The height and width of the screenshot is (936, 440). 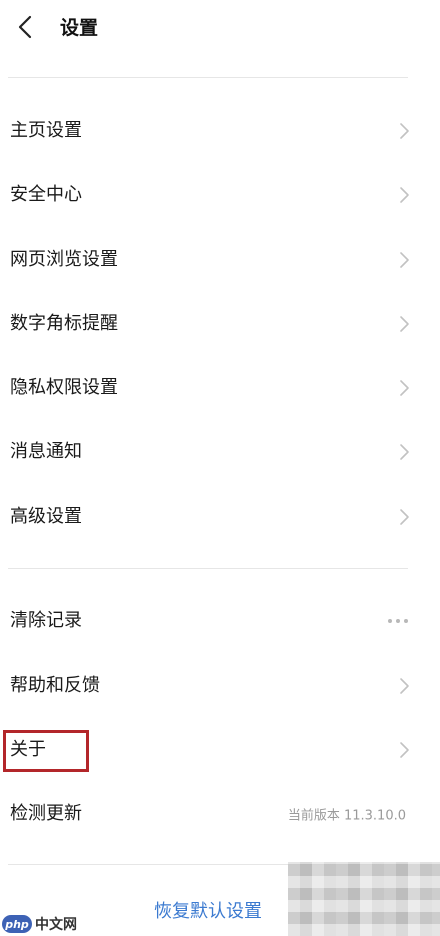 What do you see at coordinates (64, 323) in the screenshot?
I see `settings-item-label: 数字角标提醒` at bounding box center [64, 323].